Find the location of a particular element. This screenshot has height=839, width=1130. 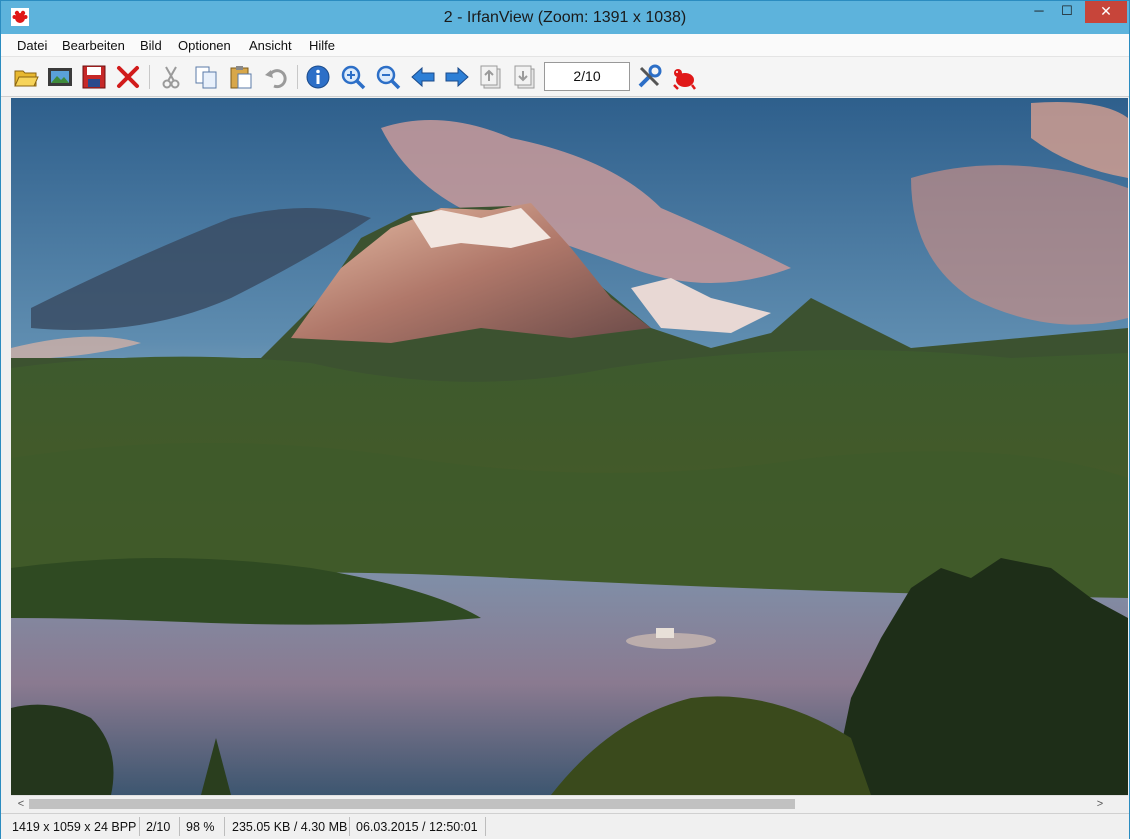

undo-icon is located at coordinates (276, 77).